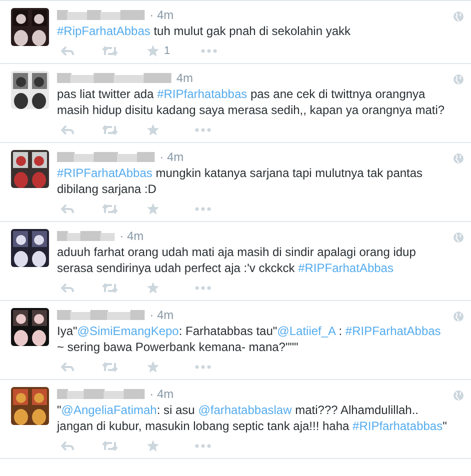  What do you see at coordinates (245, 410) in the screenshot?
I see `mention-link: @farhatabbaslaw` at bounding box center [245, 410].